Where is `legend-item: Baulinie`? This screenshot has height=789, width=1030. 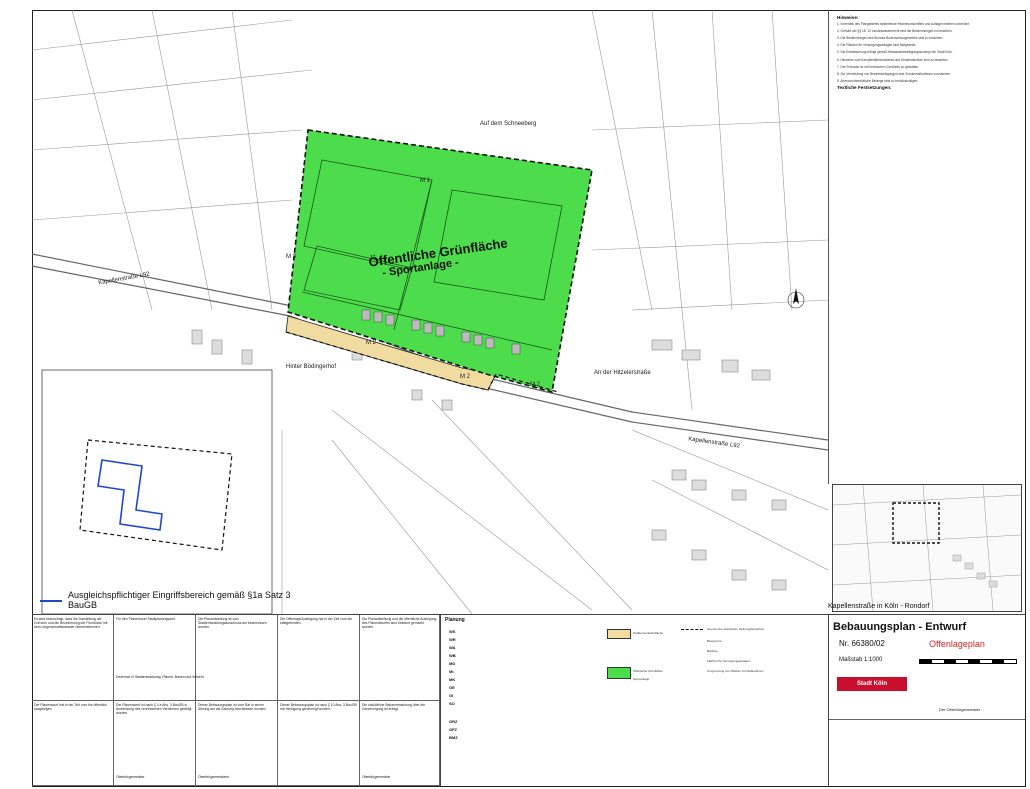
legend-item: Baulinie is located at coordinates (712, 651).